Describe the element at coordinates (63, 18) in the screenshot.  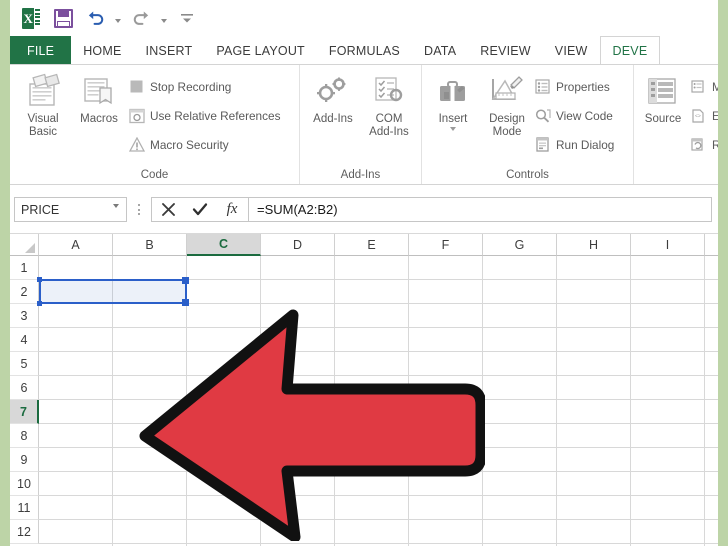
I see `save-icon` at that location.